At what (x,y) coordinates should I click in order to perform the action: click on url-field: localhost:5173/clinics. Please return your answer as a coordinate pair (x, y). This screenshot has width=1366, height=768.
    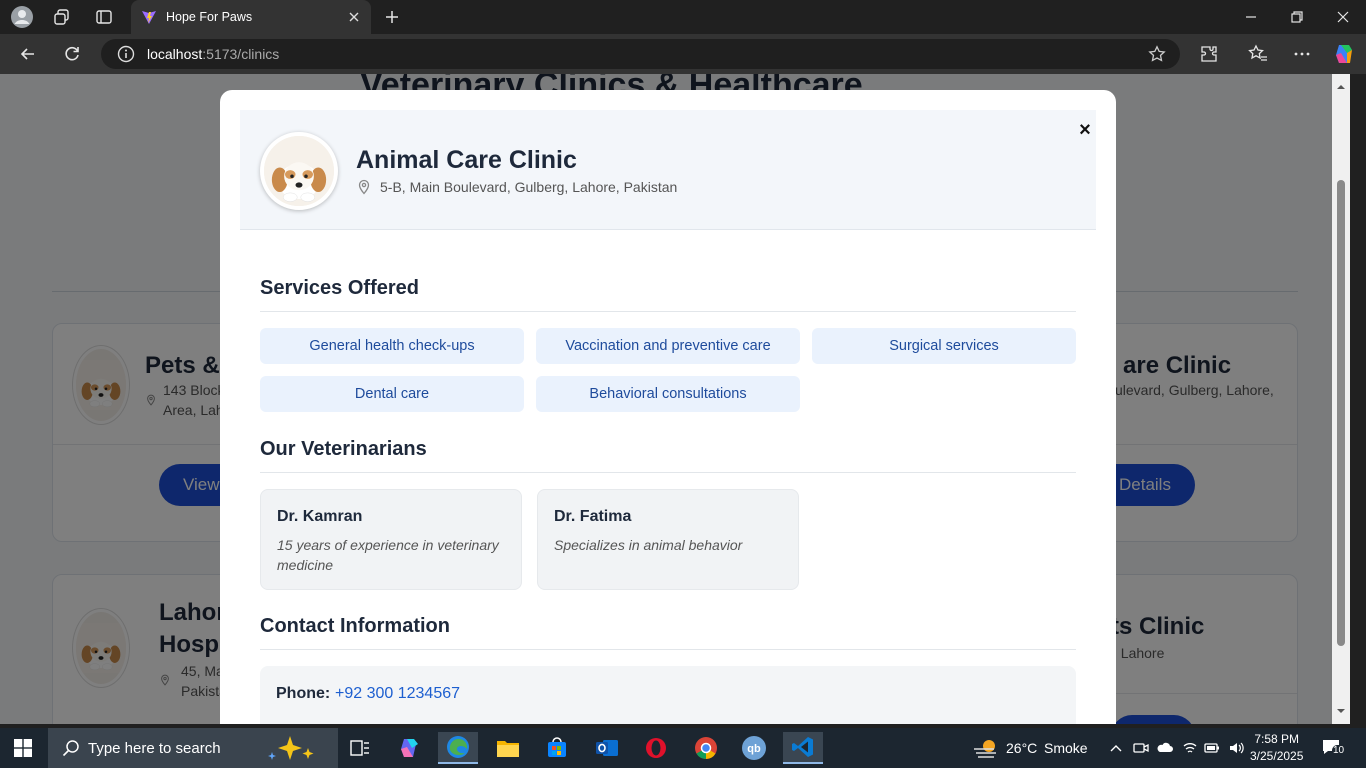
    Looking at the image, I should click on (640, 54).